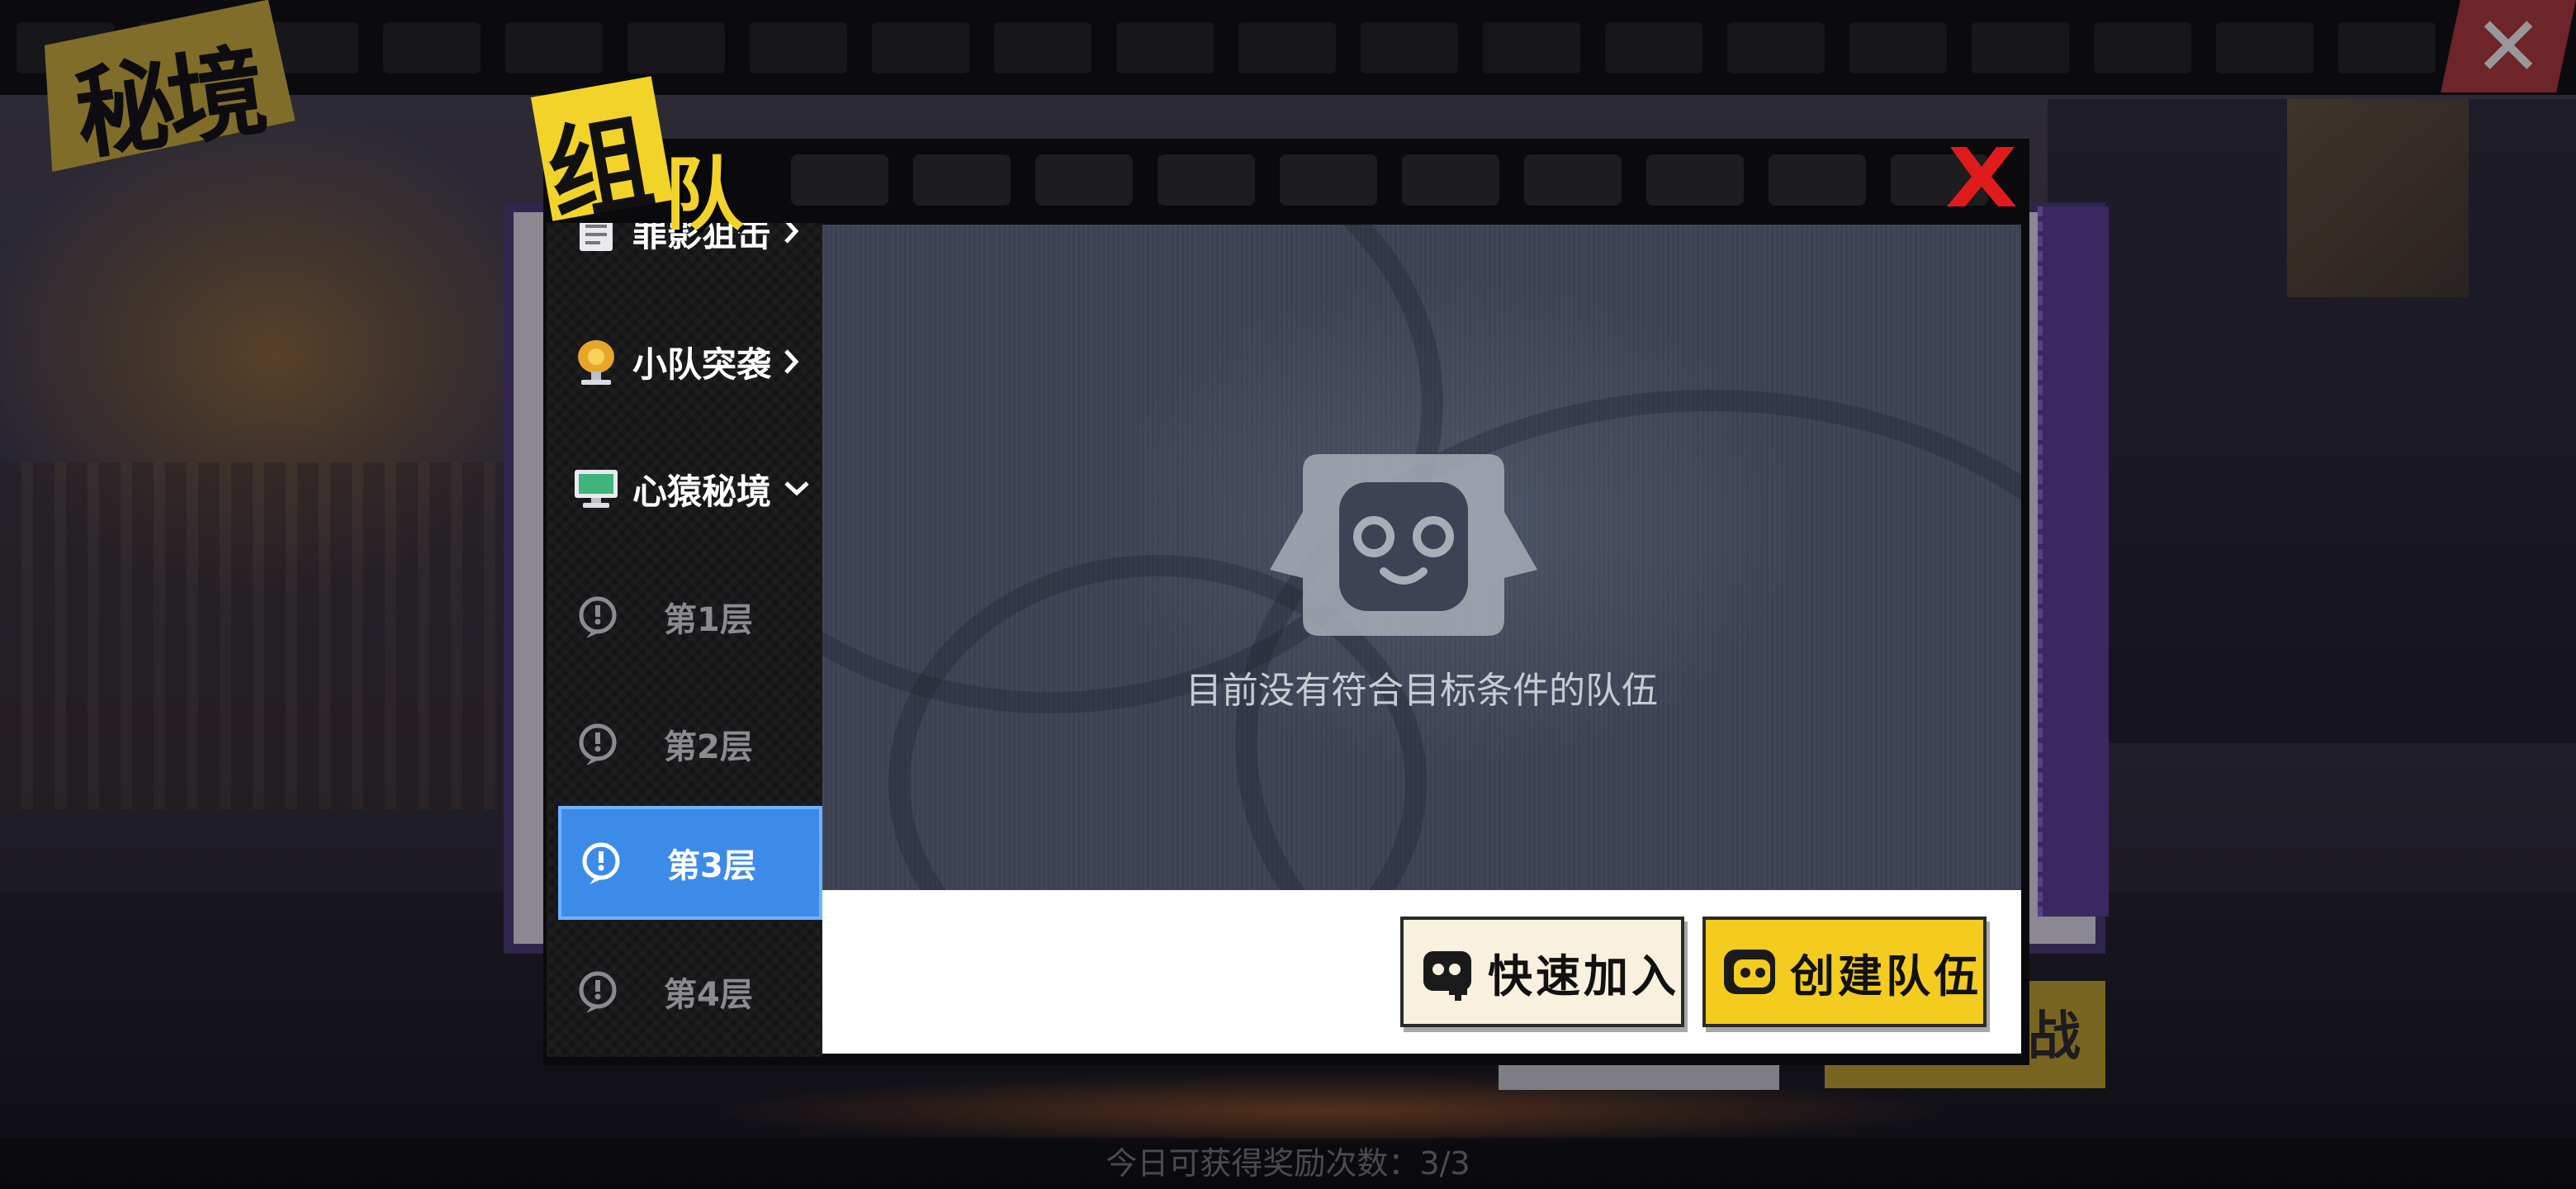  What do you see at coordinates (1403, 545) in the screenshot?
I see `monkey-face-icon` at bounding box center [1403, 545].